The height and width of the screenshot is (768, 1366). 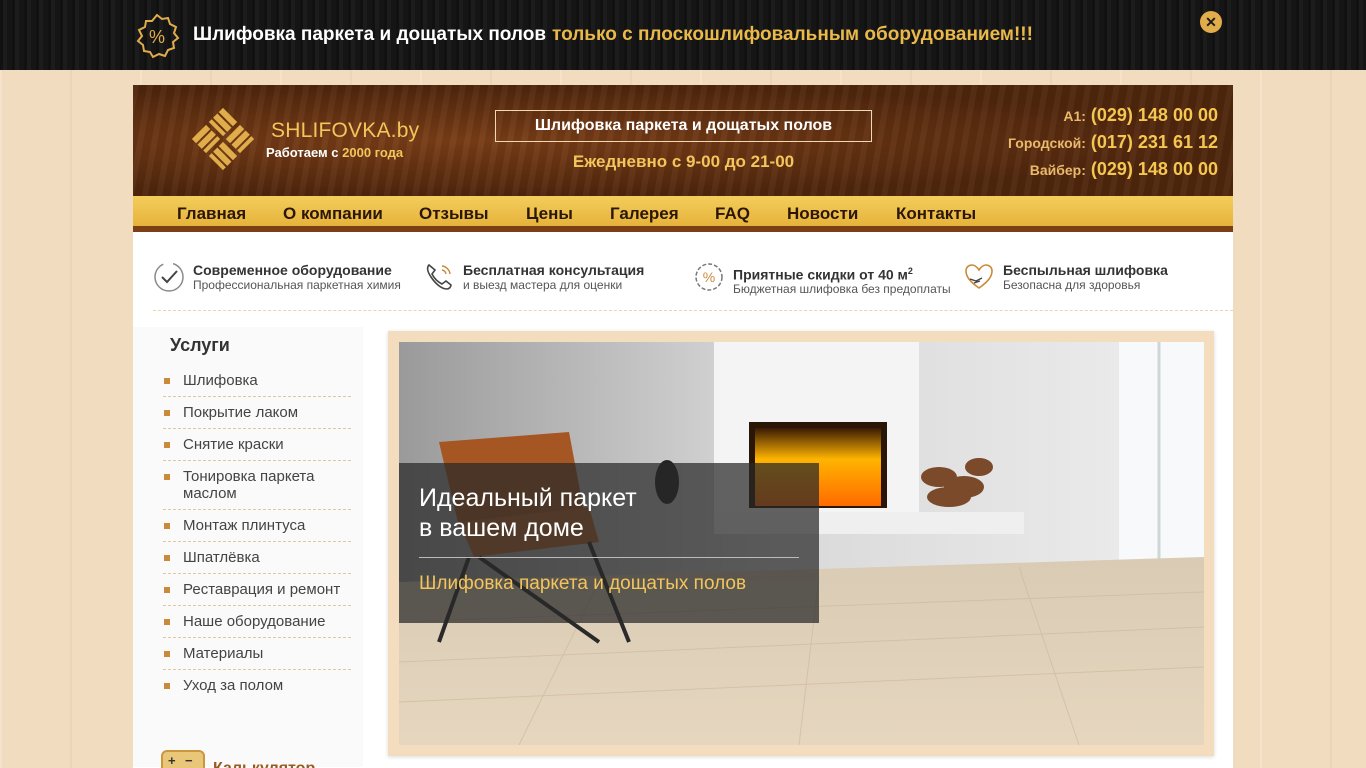 I want to click on phone-city: Городской: (017) 231 61 12, so click(x=1113, y=143).